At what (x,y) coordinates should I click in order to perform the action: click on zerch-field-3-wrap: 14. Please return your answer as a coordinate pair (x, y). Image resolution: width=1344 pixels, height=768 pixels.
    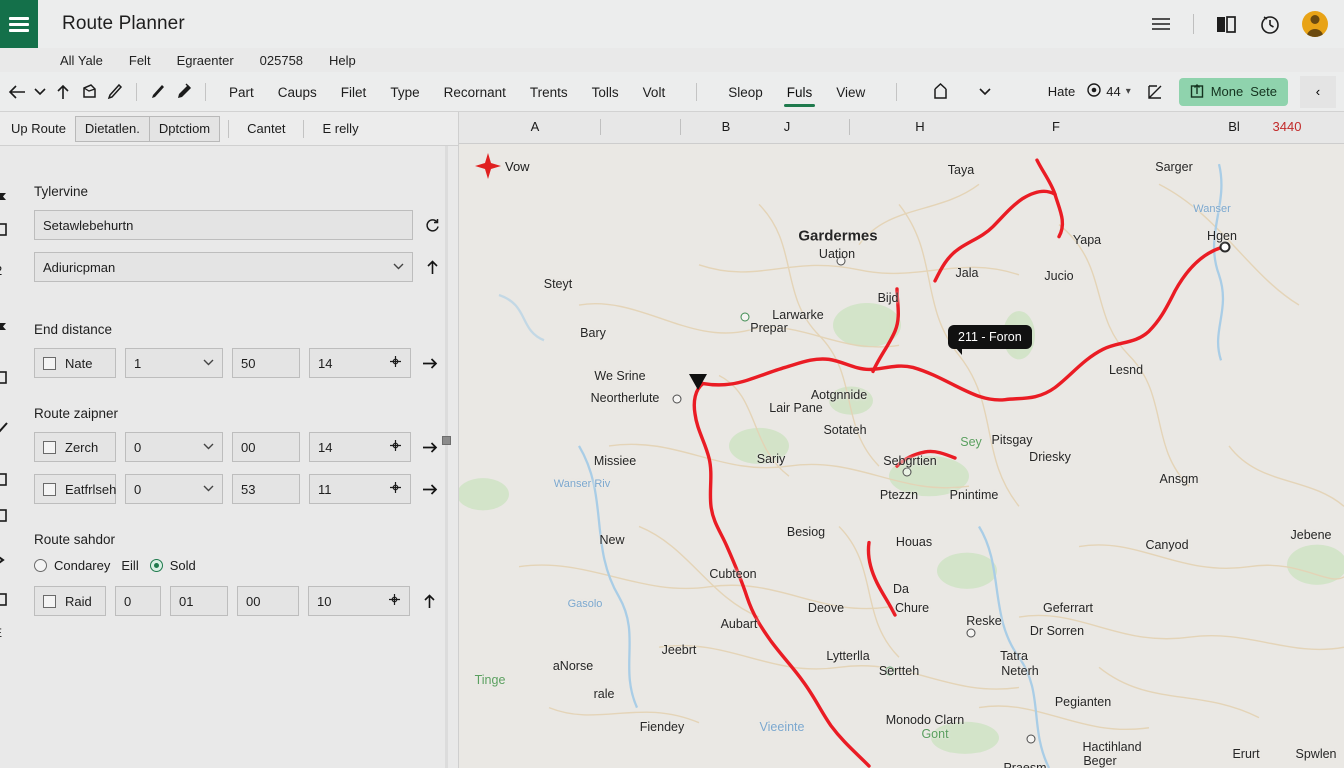
    Looking at the image, I should click on (360, 447).